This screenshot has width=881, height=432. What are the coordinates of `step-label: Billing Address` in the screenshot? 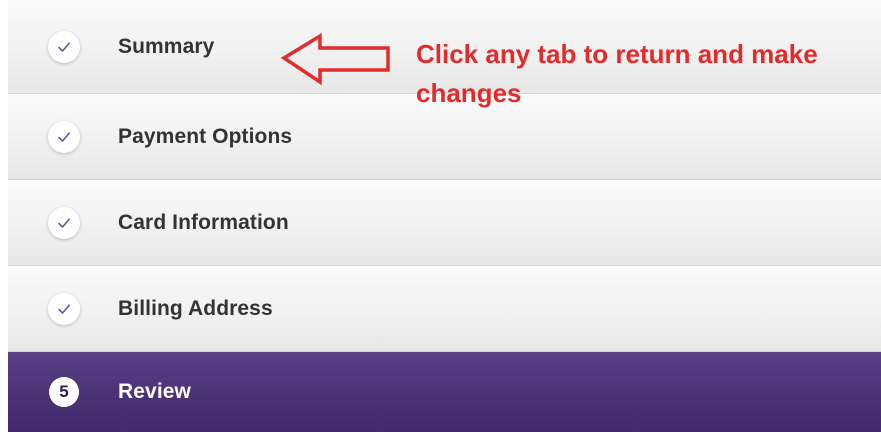 It's located at (195, 308).